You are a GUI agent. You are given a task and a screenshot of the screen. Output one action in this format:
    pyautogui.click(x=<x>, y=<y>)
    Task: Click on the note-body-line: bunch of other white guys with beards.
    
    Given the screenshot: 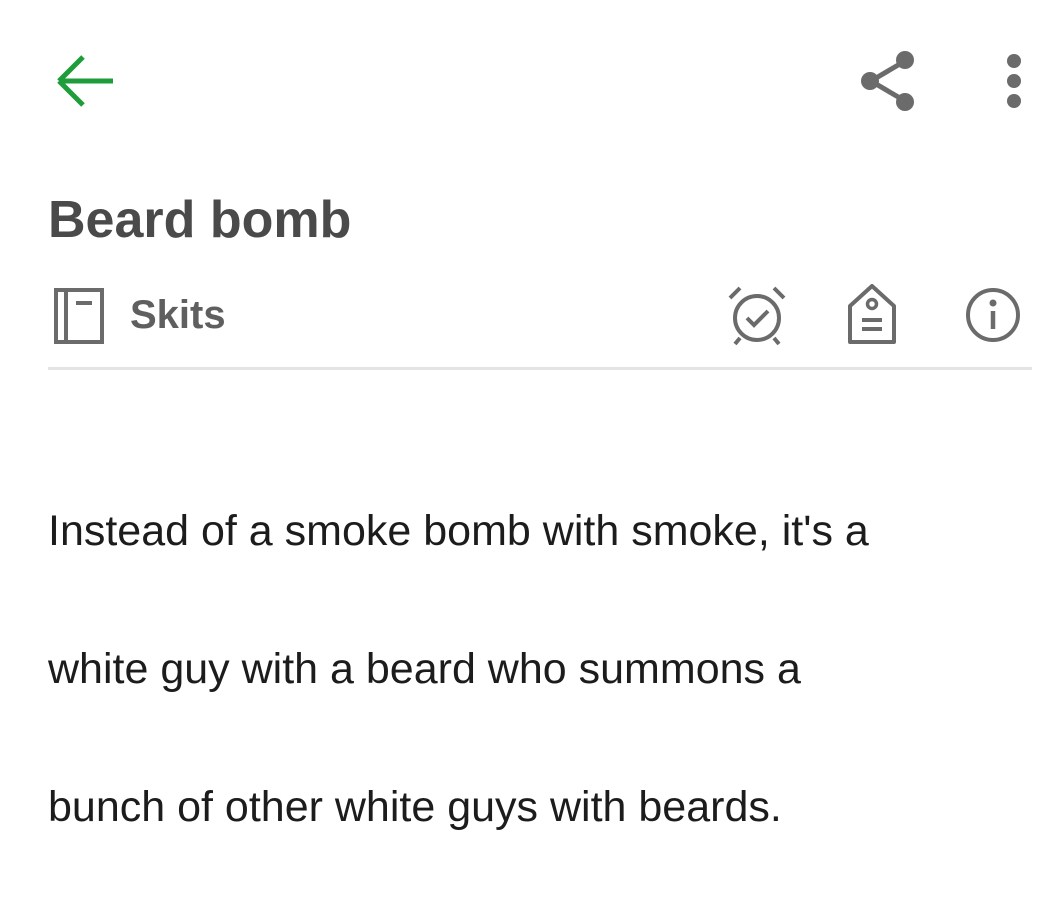 What is the action you would take?
    pyautogui.click(x=415, y=807)
    